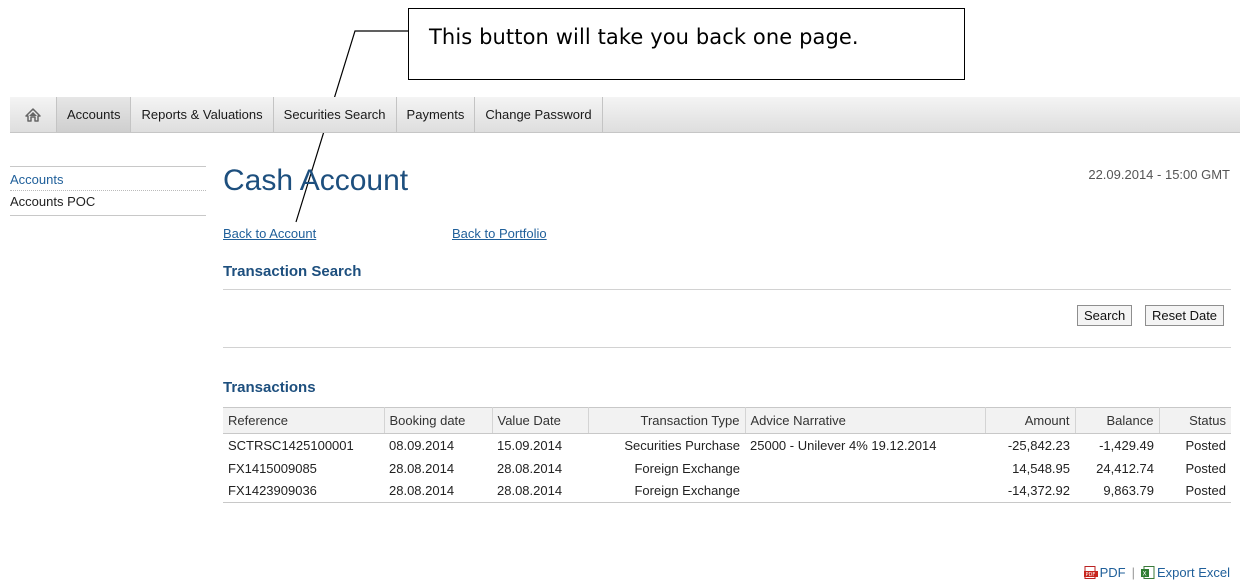 The width and height of the screenshot is (1240, 582). What do you see at coordinates (1038, 445) in the screenshot?
I see `cell-amount: -25,842.23` at bounding box center [1038, 445].